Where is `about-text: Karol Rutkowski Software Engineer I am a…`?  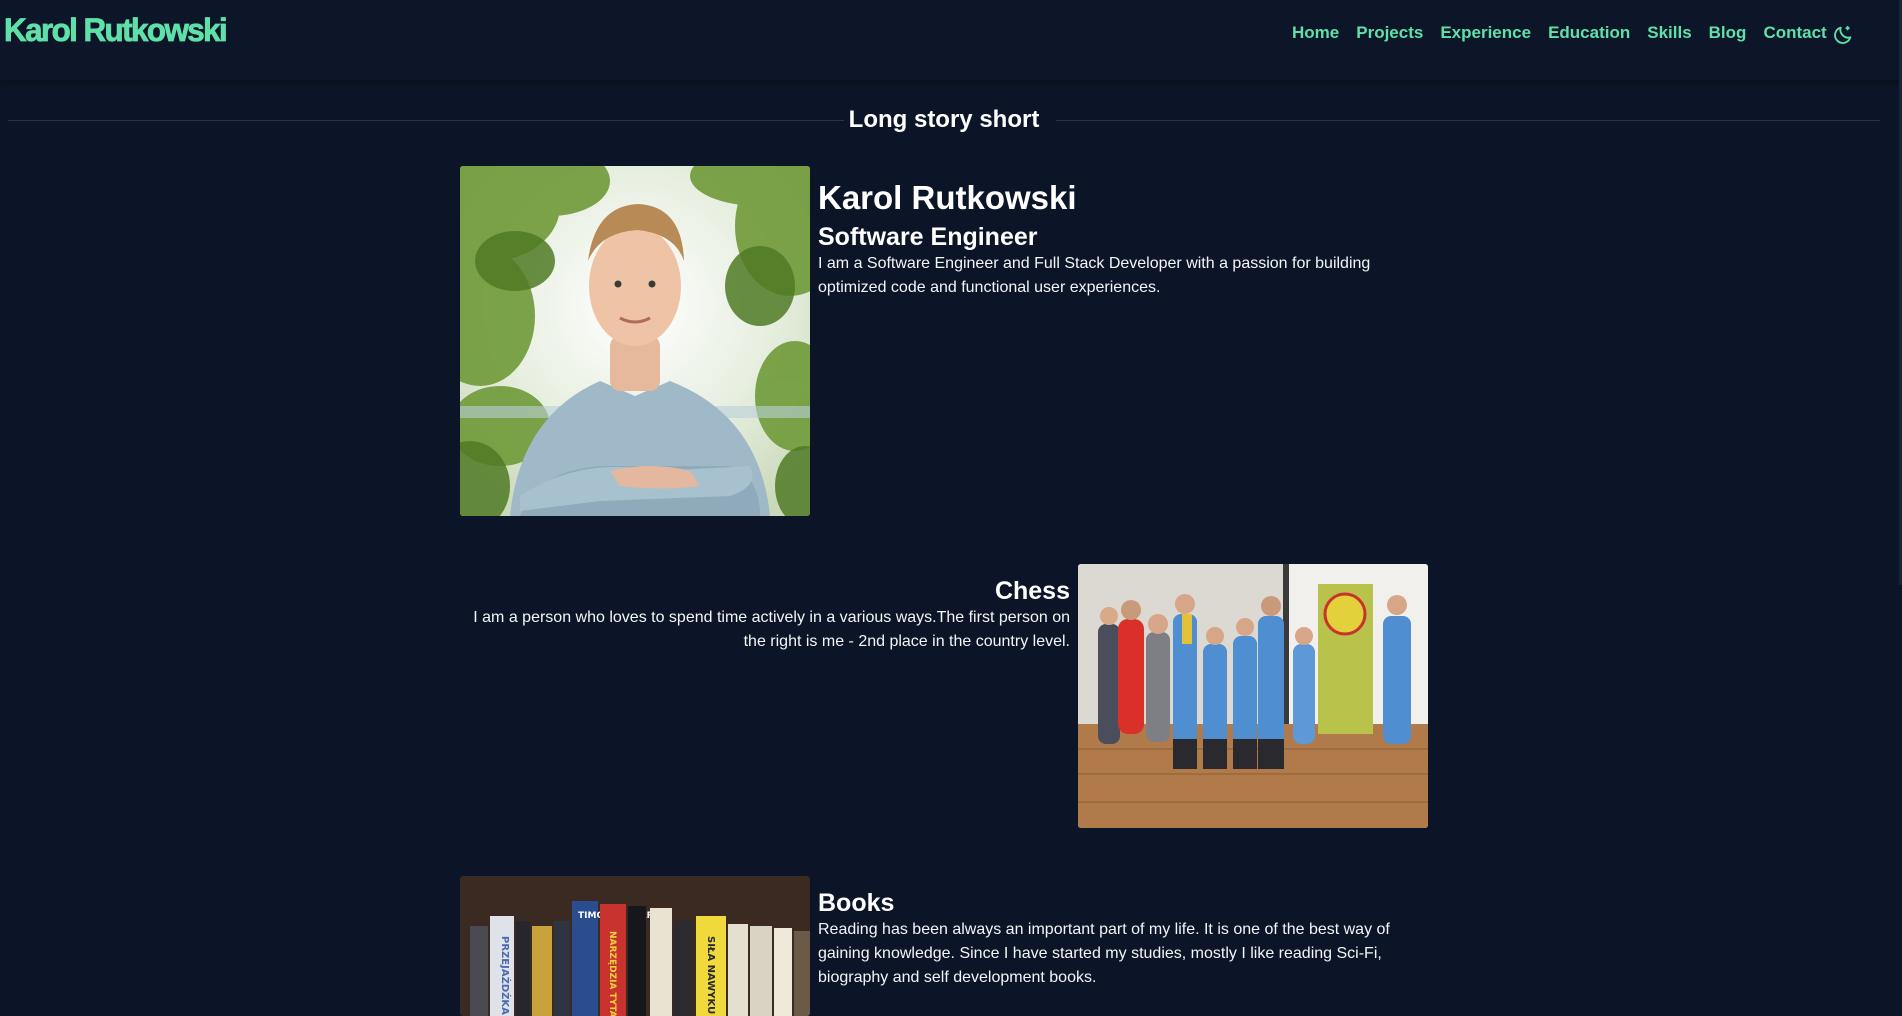 about-text: Karol Rutkowski Software Engineer I am a… is located at coordinates (1108, 239).